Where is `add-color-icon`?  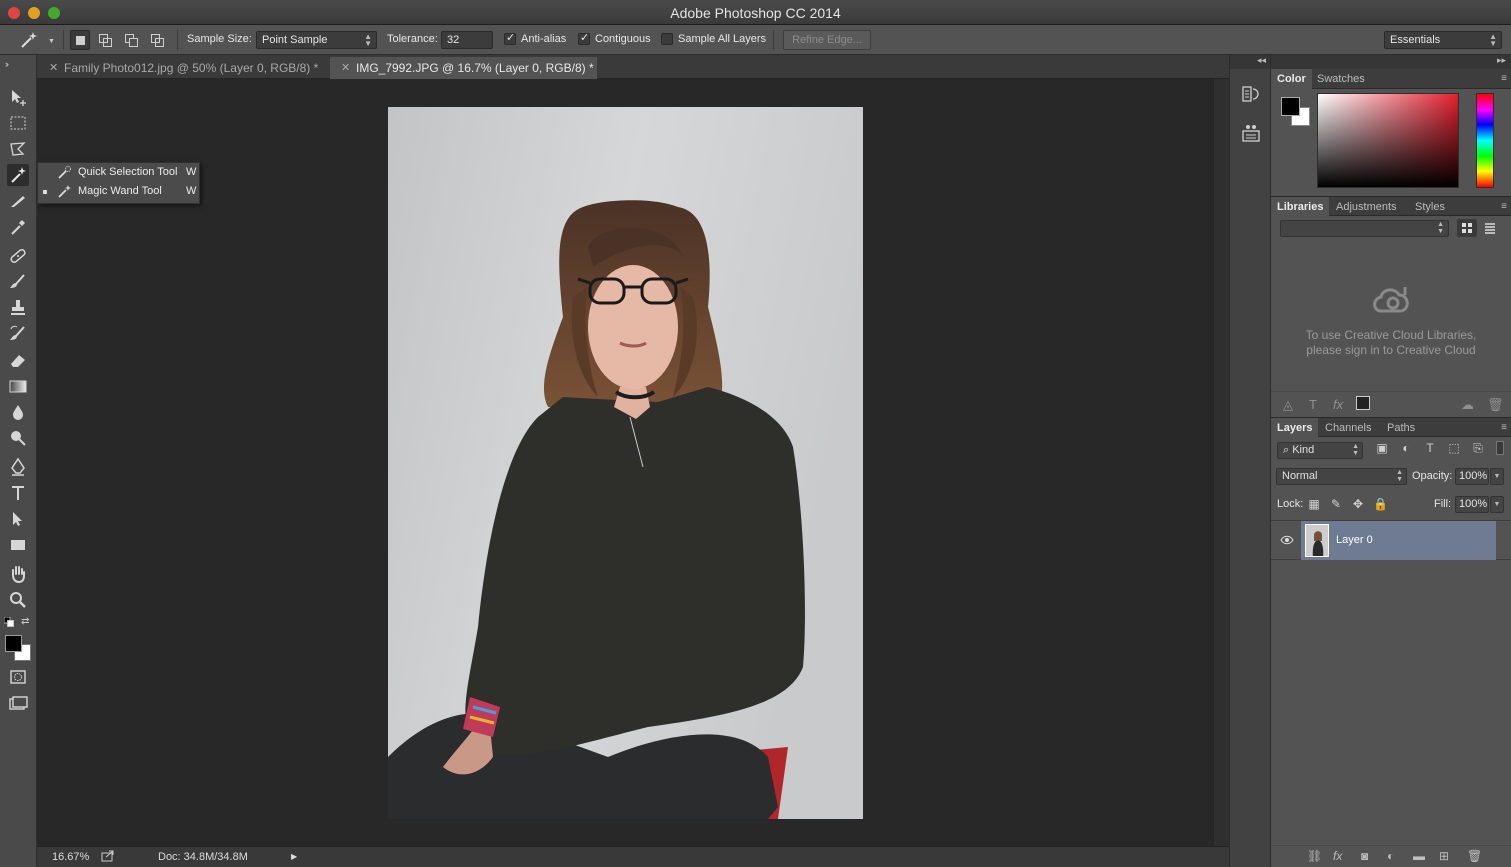
add-color-icon is located at coordinates (1363, 403).